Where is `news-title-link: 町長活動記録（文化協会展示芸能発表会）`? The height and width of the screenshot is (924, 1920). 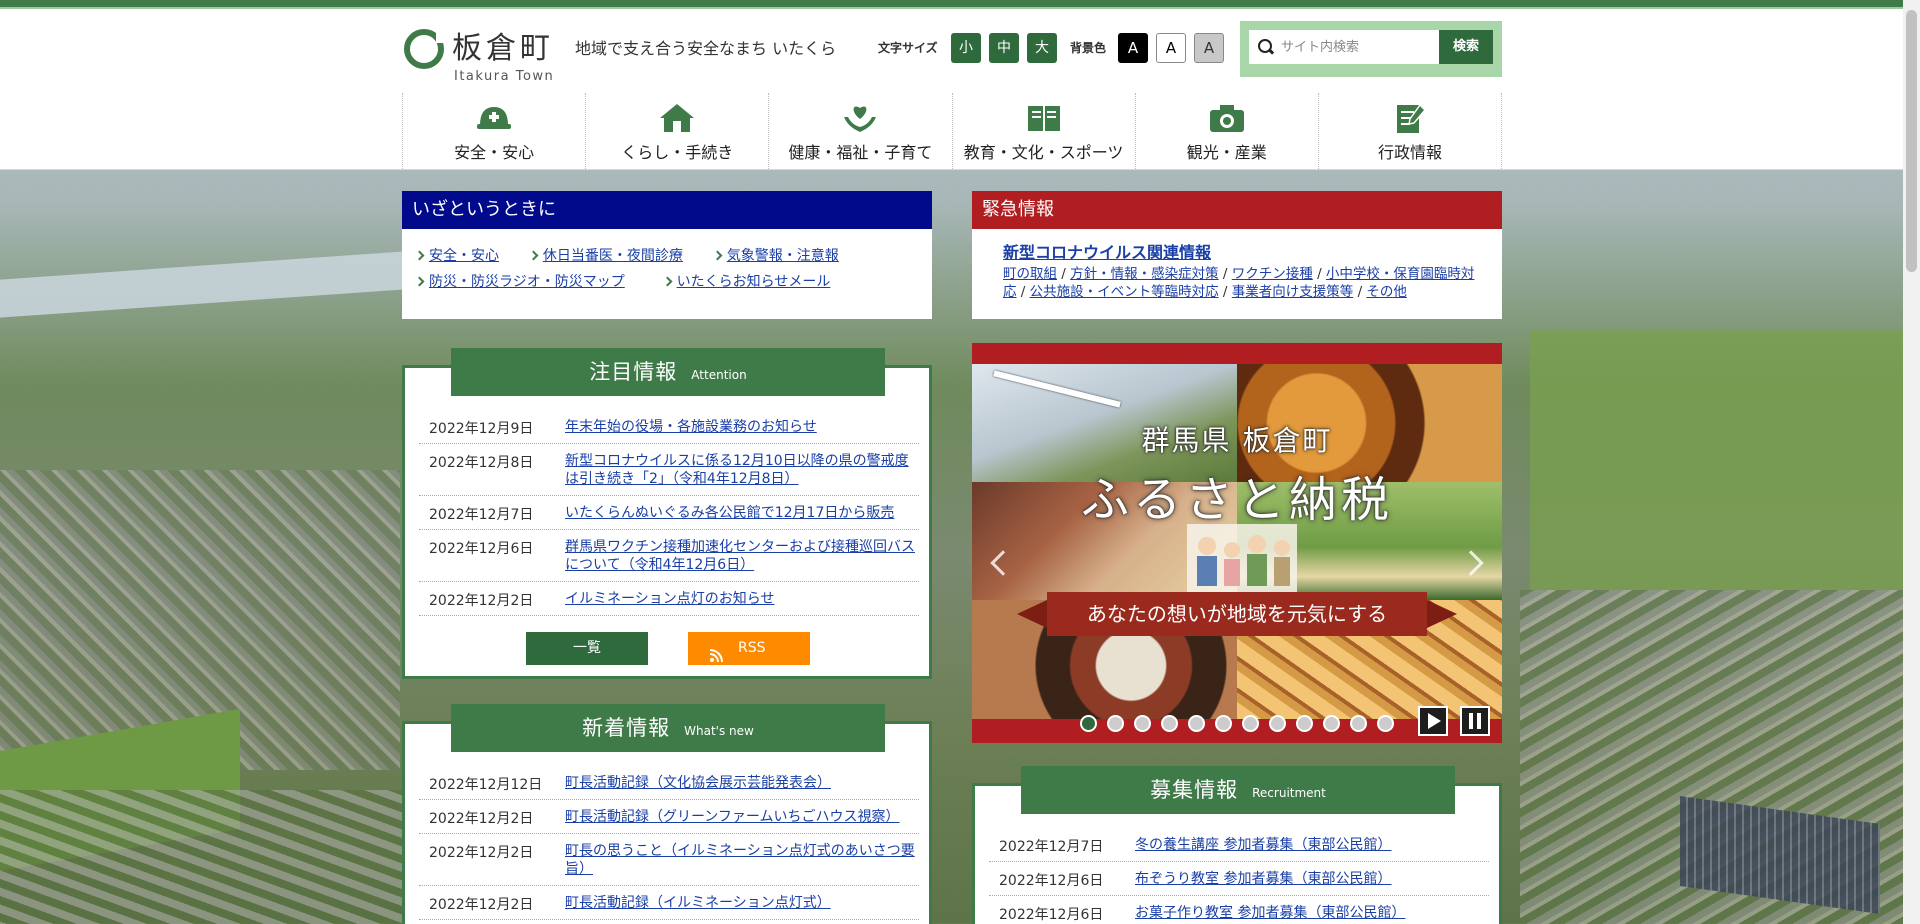
news-title-link: 町長活動記録（文化協会展示芸能発表会） is located at coordinates (742, 783).